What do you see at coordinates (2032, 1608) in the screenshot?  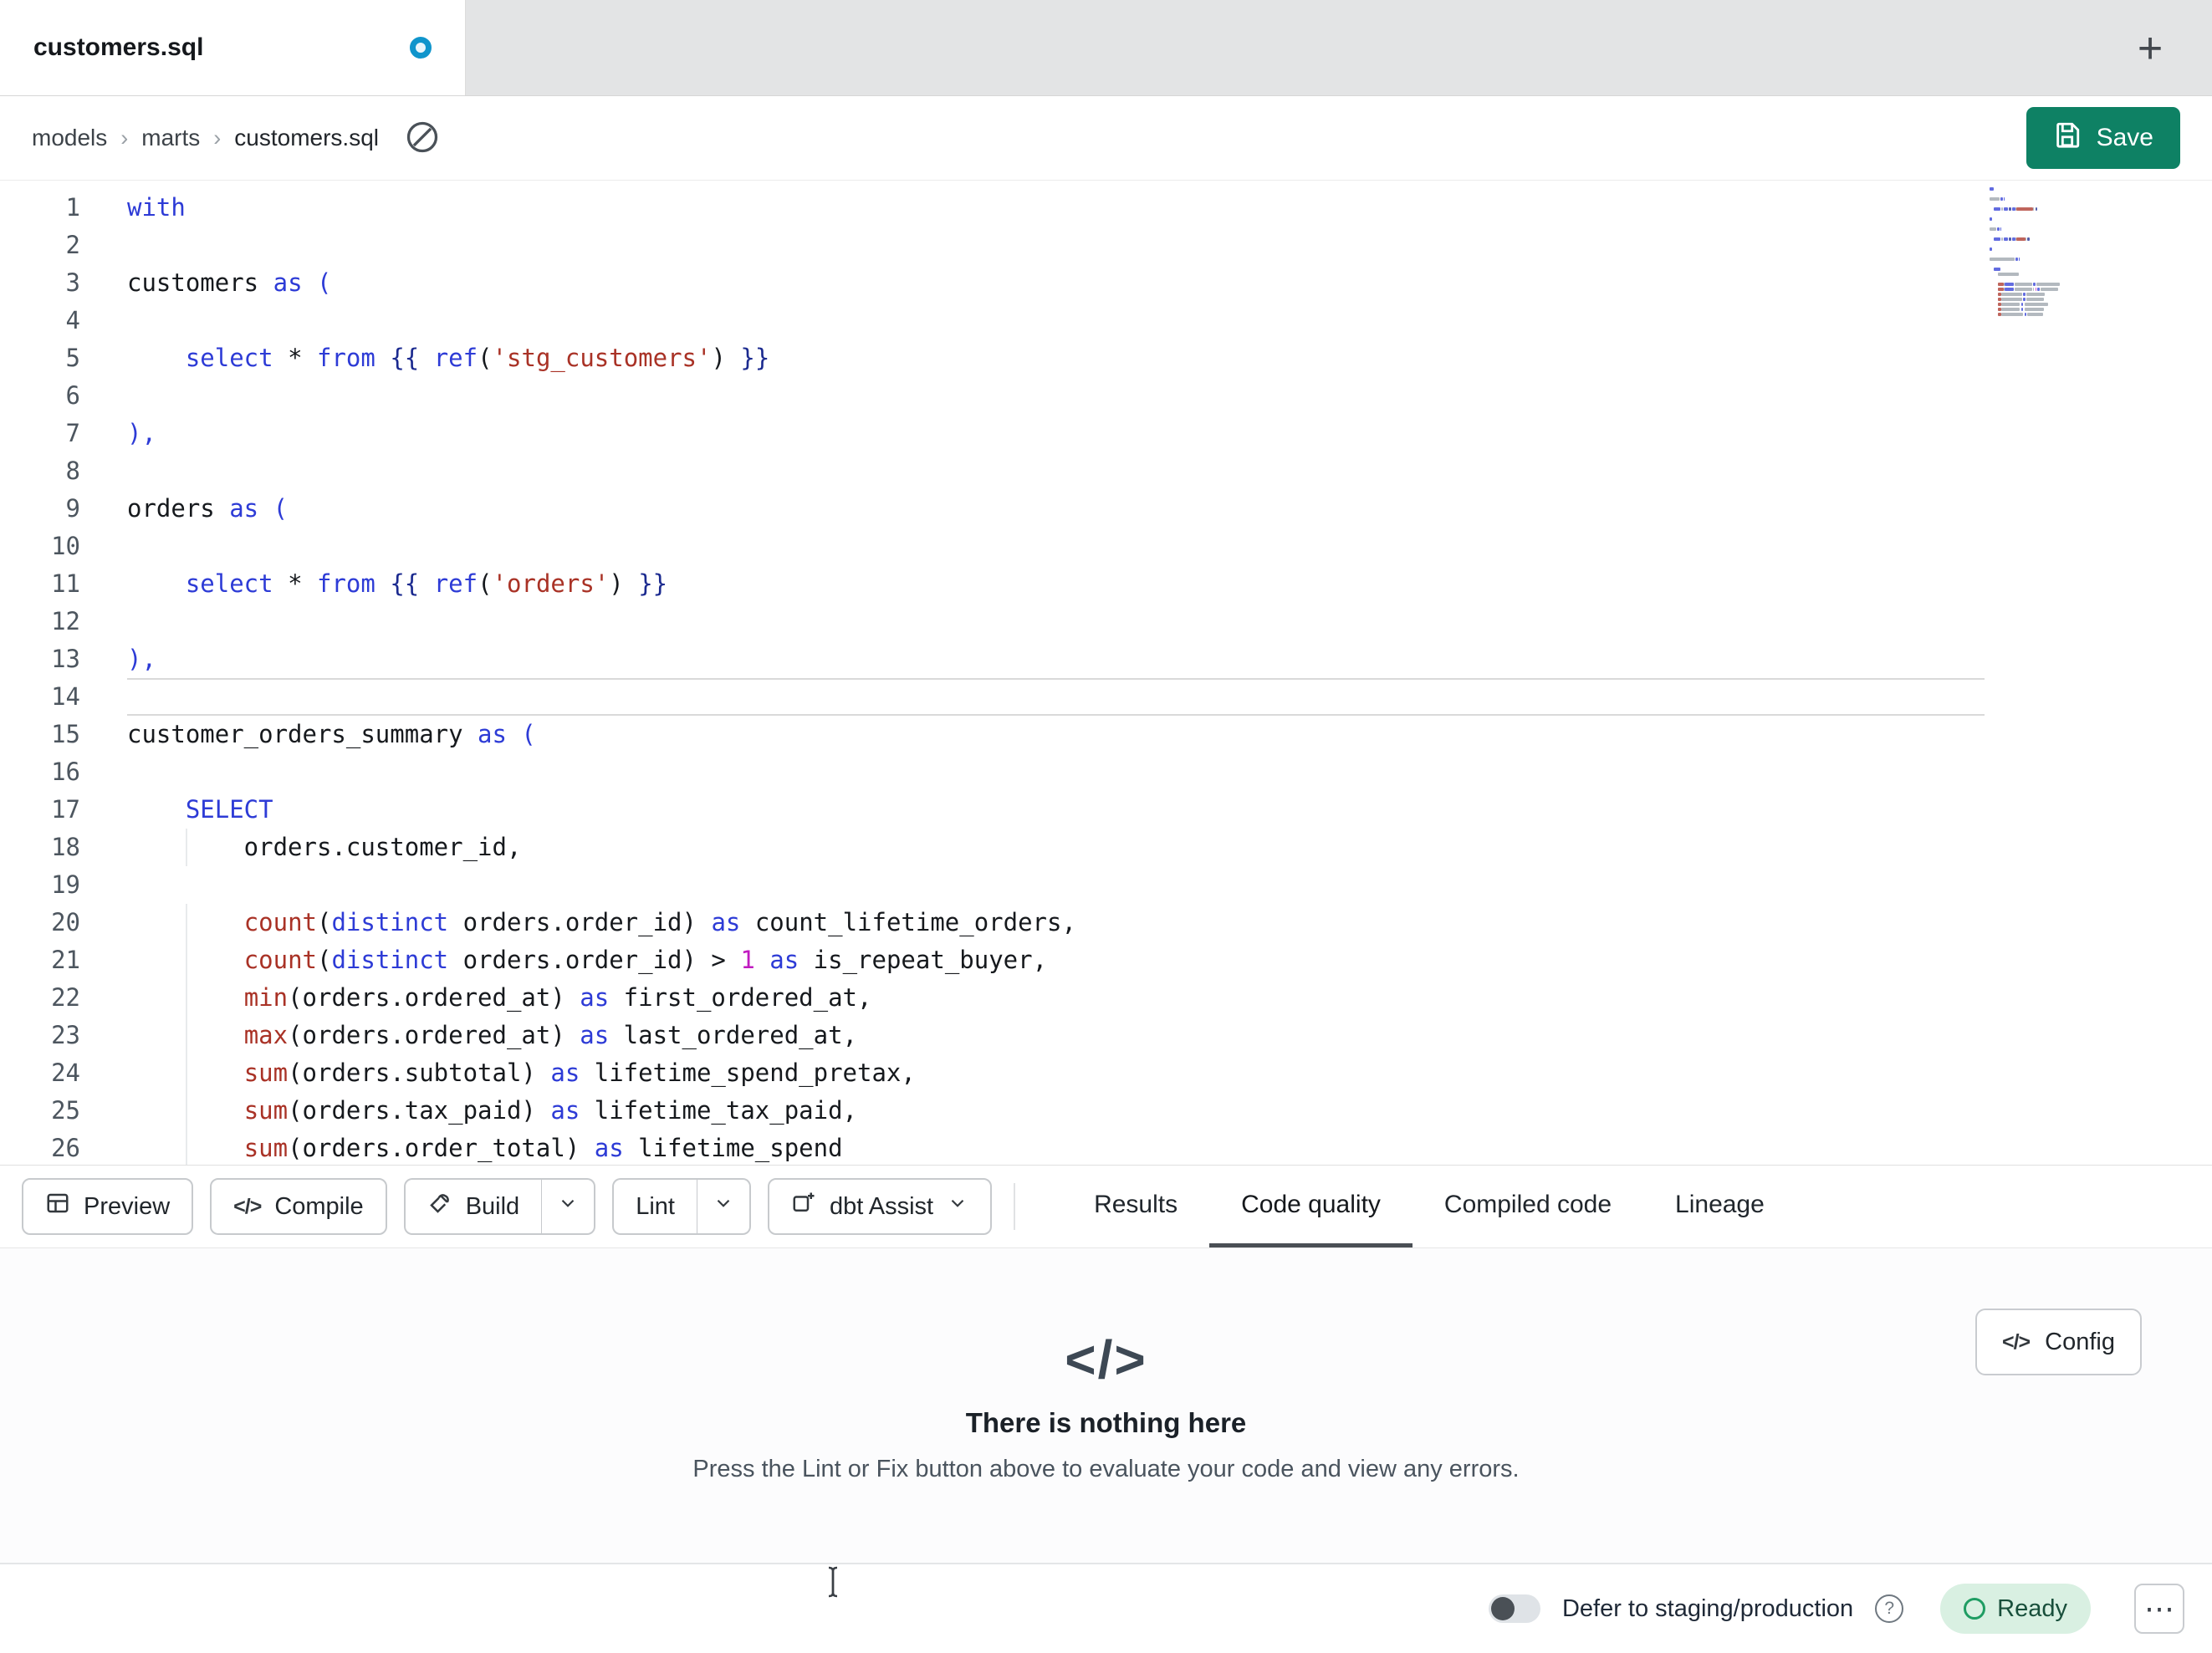 I see `ready-label: Ready` at bounding box center [2032, 1608].